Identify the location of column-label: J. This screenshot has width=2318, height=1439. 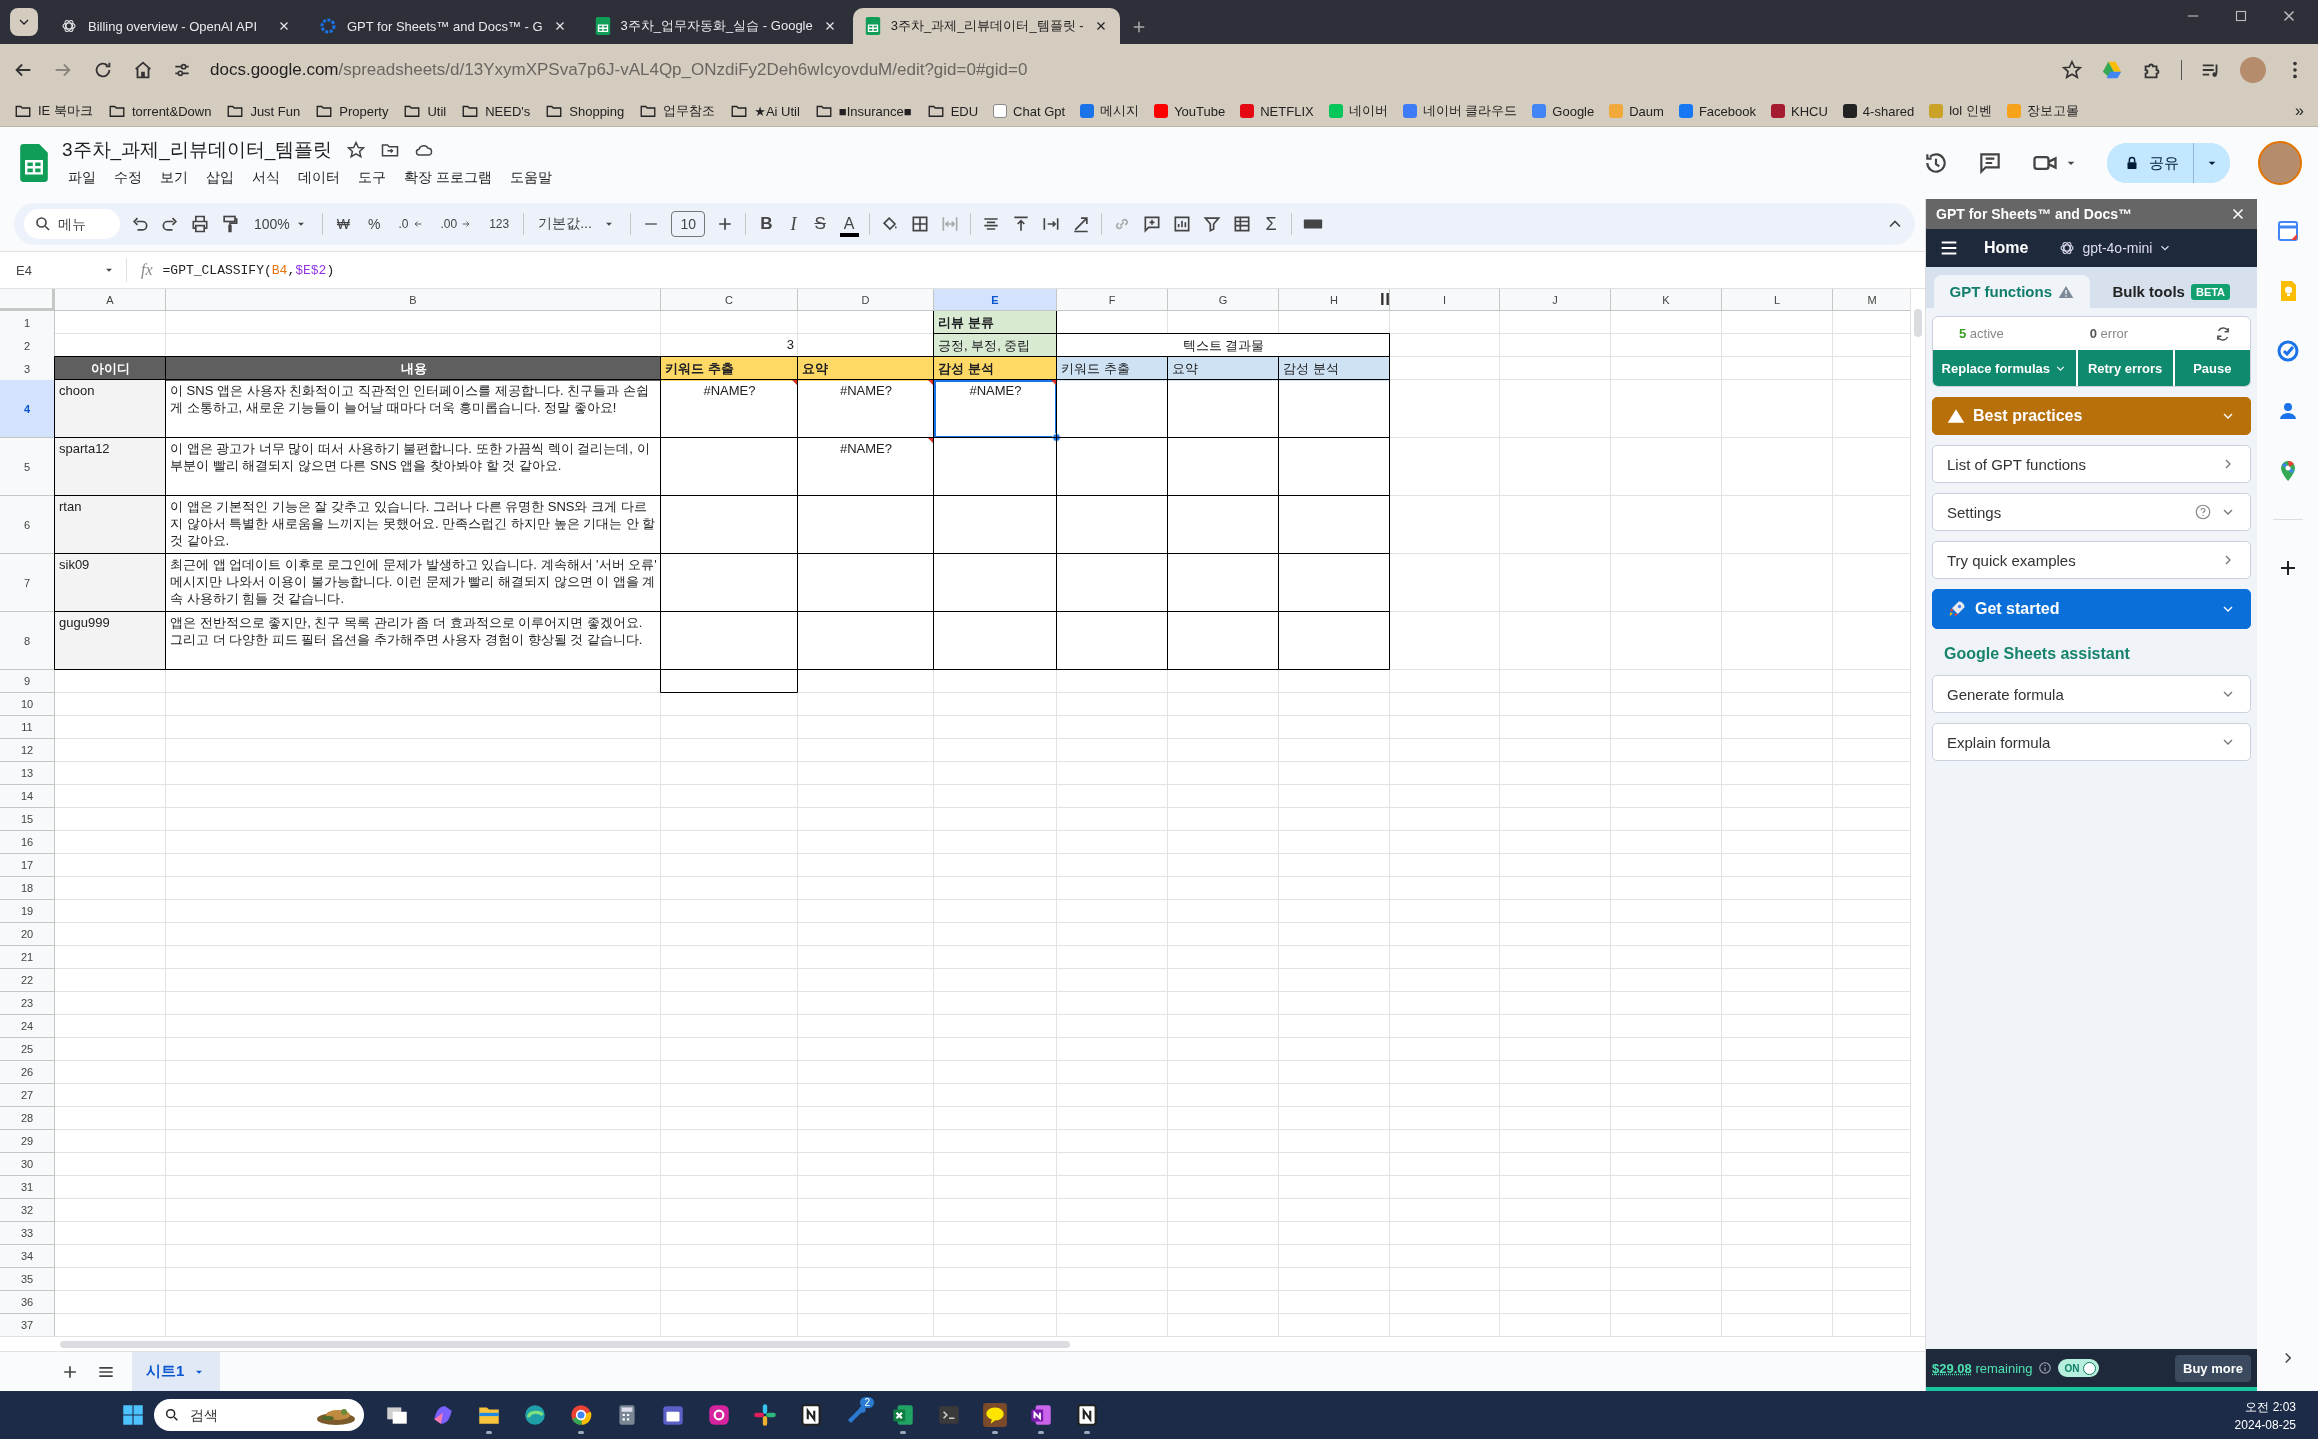
(1555, 300).